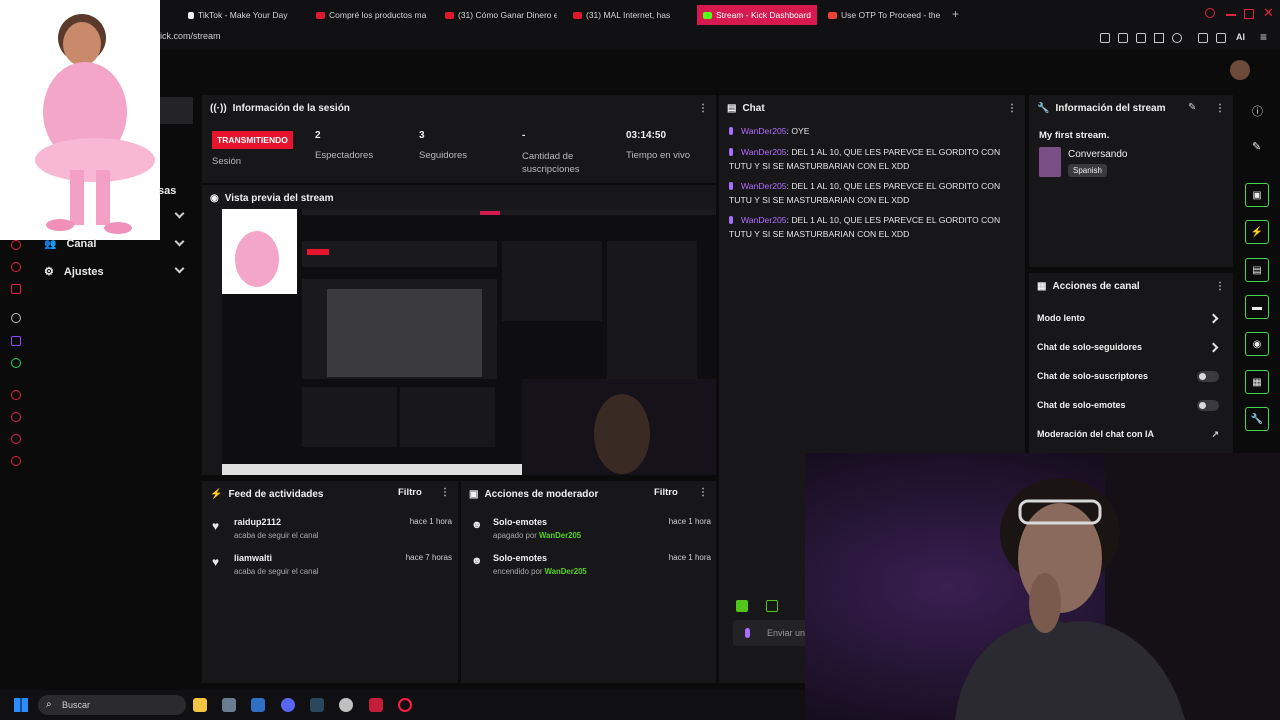 This screenshot has width=1280, height=720. What do you see at coordinates (1132, 347) in the screenshot?
I see `followers-only-option: Chat de solo-seguidores` at bounding box center [1132, 347].